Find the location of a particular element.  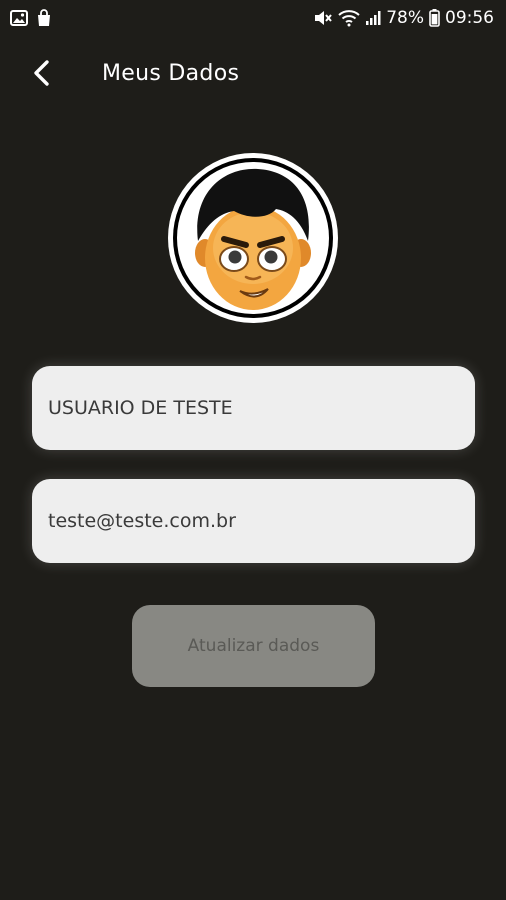

page-title: Meus Dados is located at coordinates (171, 73).